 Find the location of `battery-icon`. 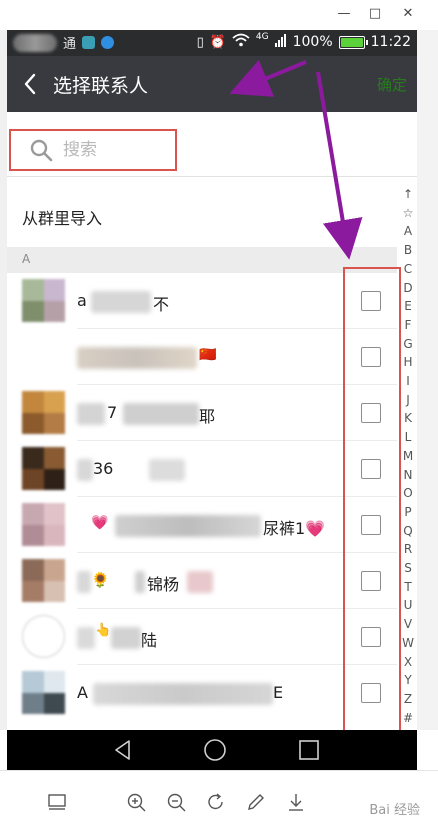

battery-icon is located at coordinates (353, 42).